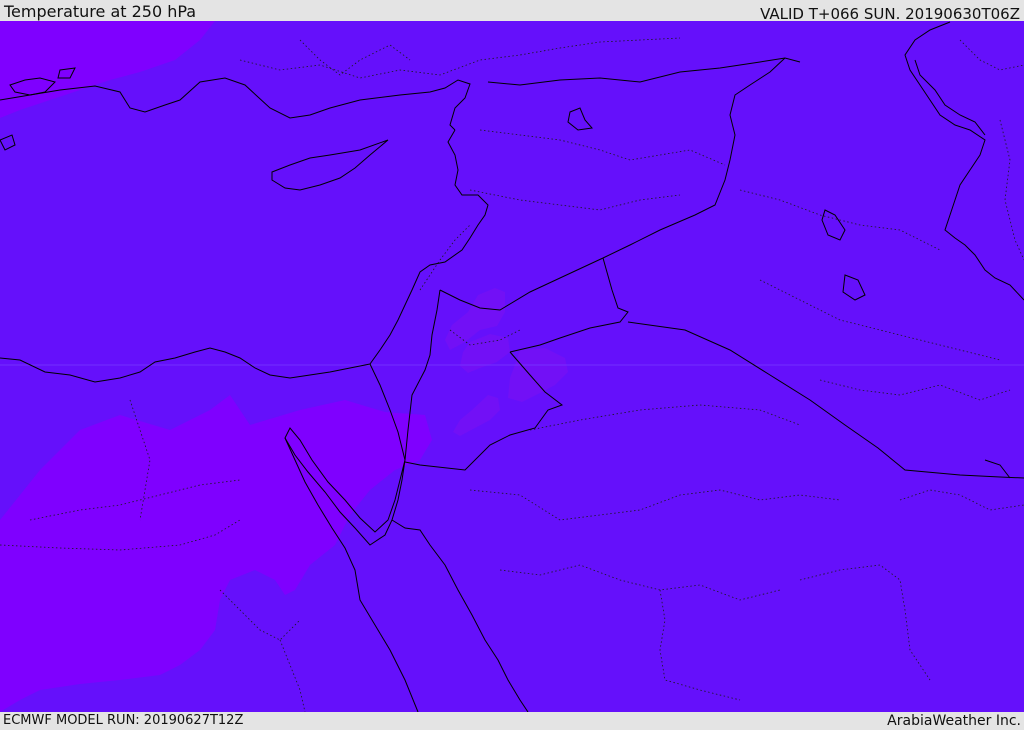  Describe the element at coordinates (107, 69) in the screenshot. I see `warm-region-northwest` at that location.